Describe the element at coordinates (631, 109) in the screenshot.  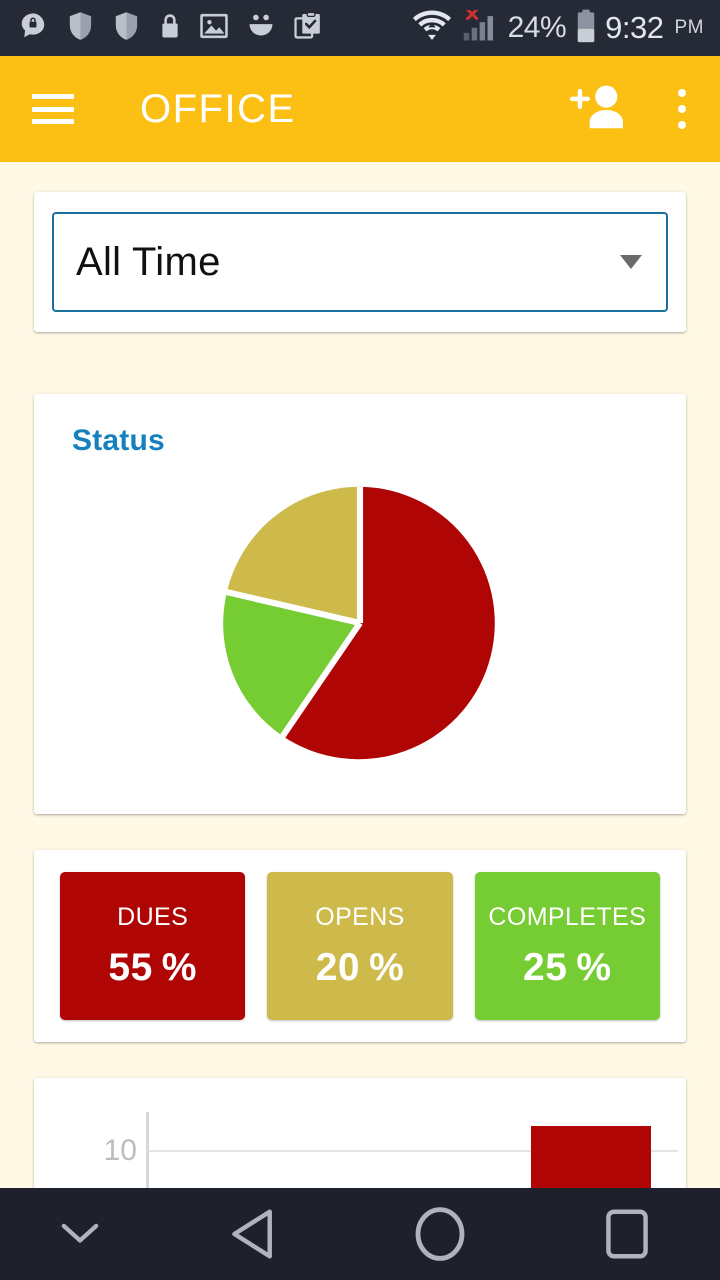
I see `app-bar-actions` at that location.